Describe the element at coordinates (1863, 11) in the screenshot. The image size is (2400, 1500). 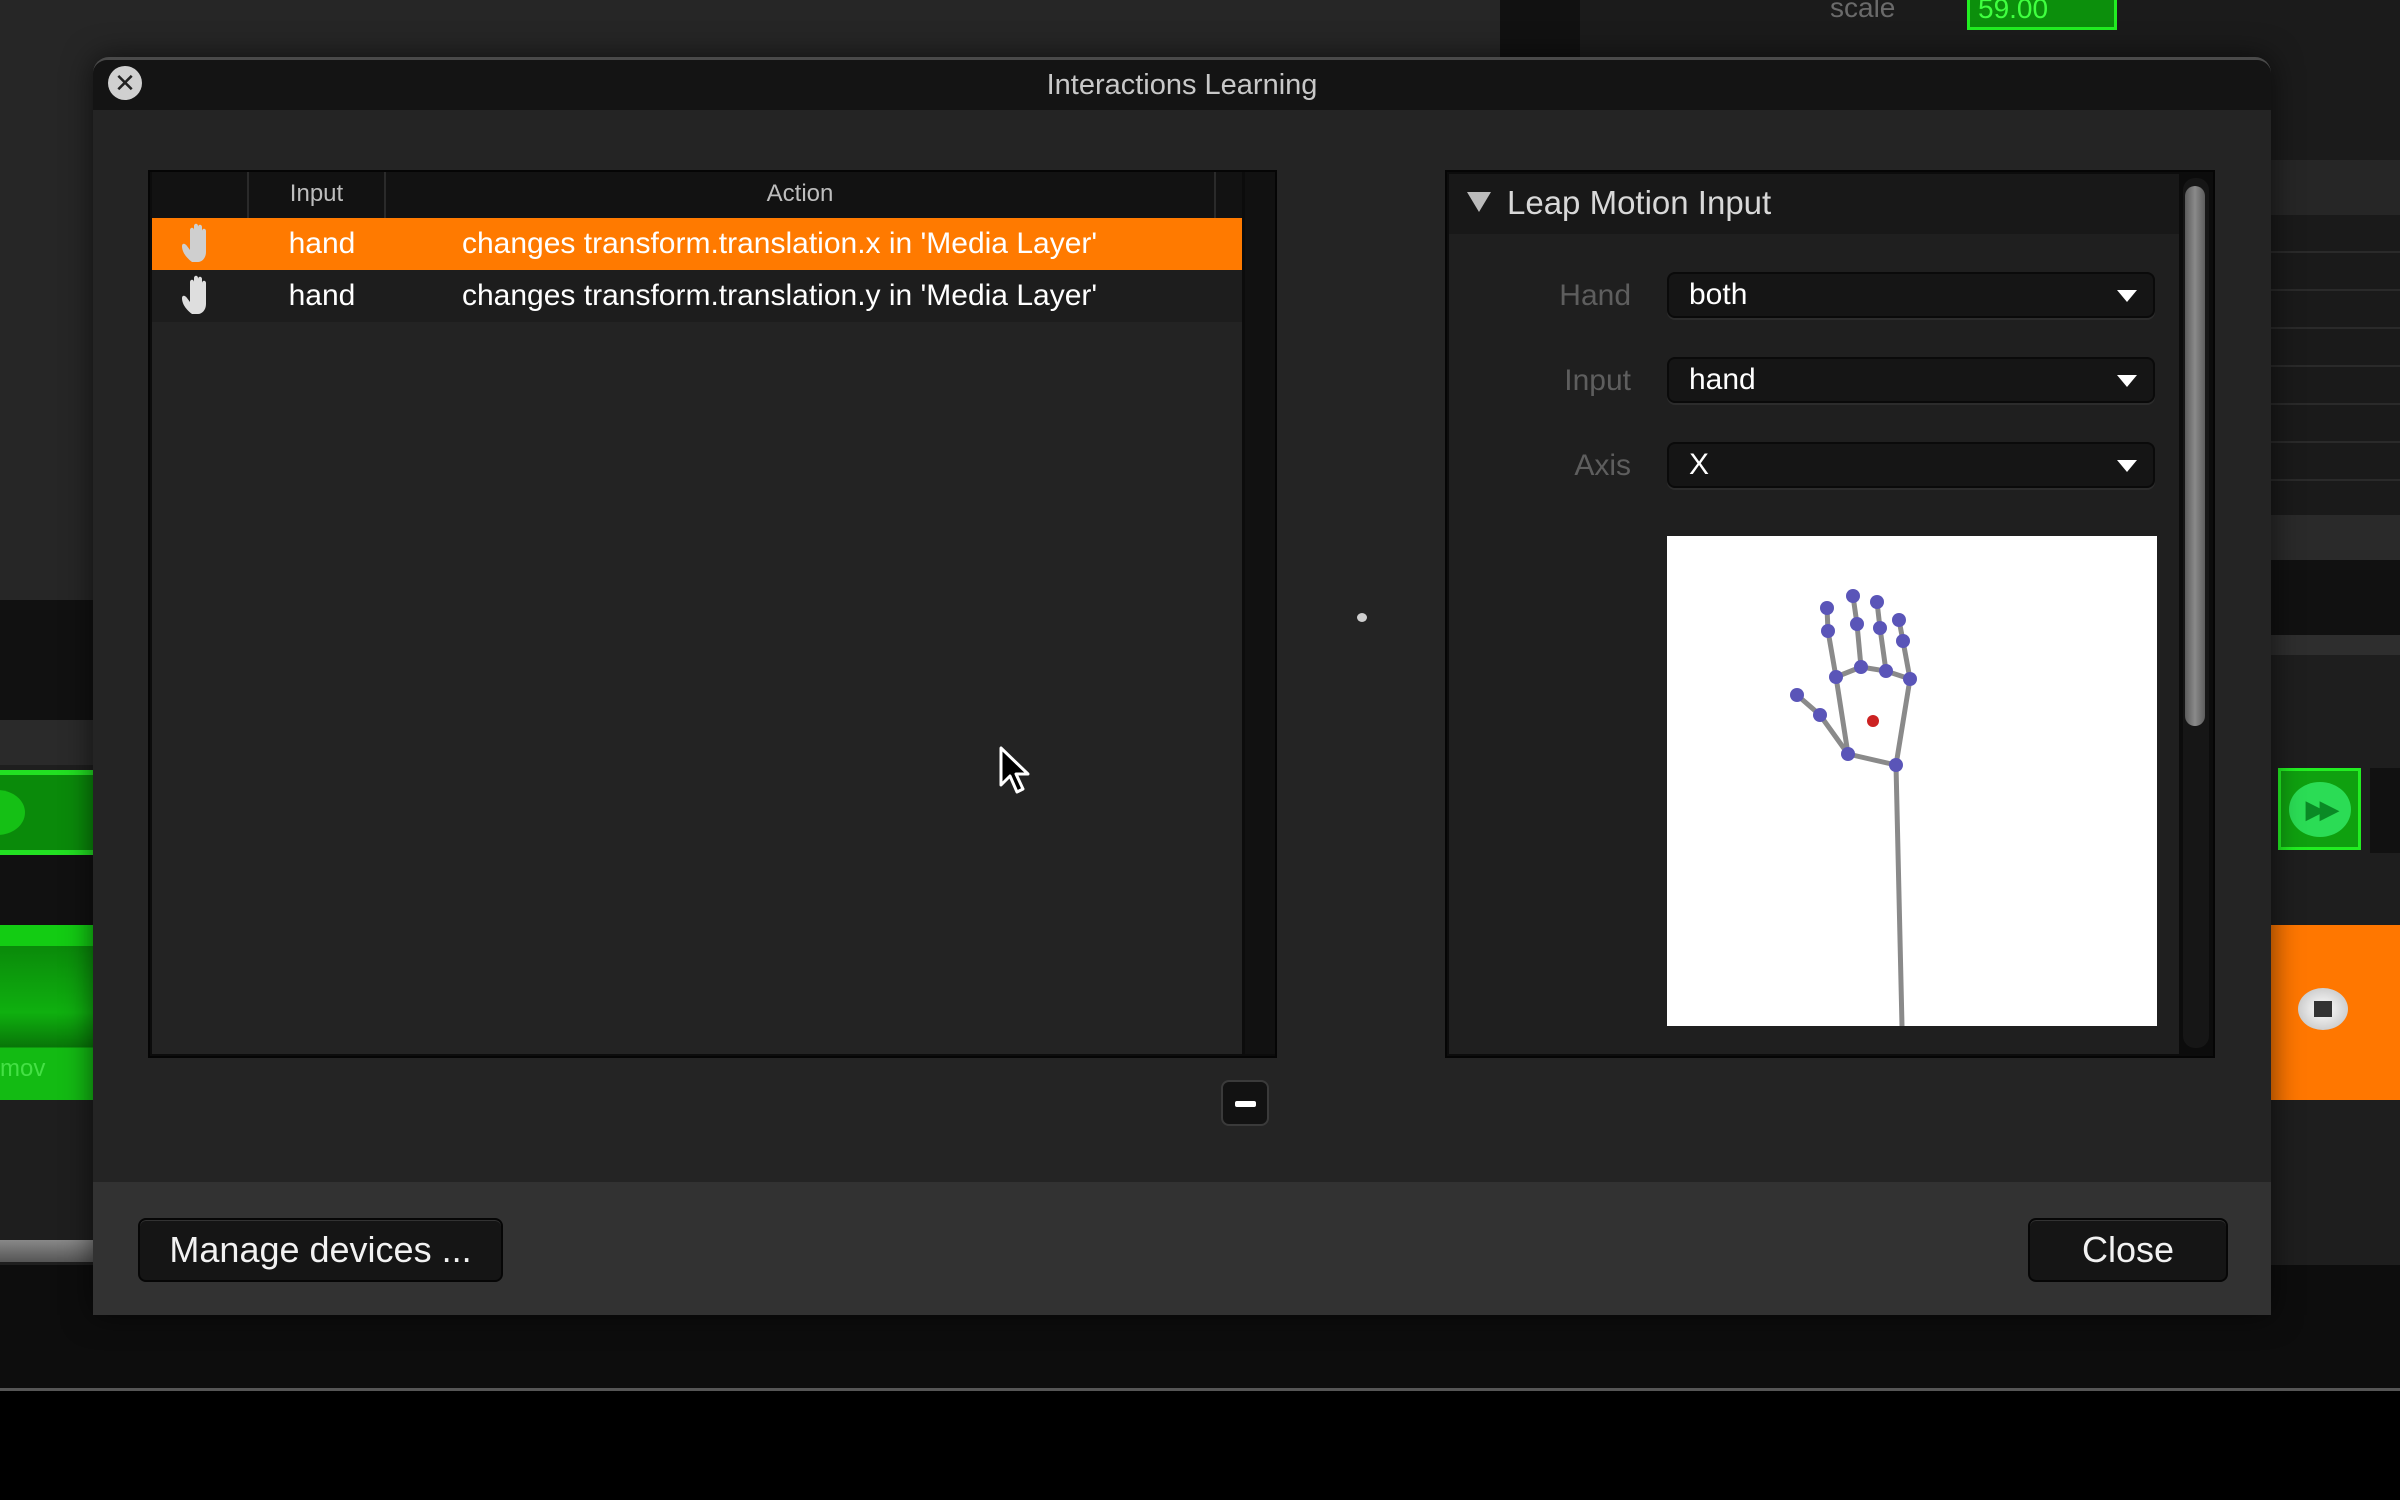
I see `scale-label: scale` at that location.